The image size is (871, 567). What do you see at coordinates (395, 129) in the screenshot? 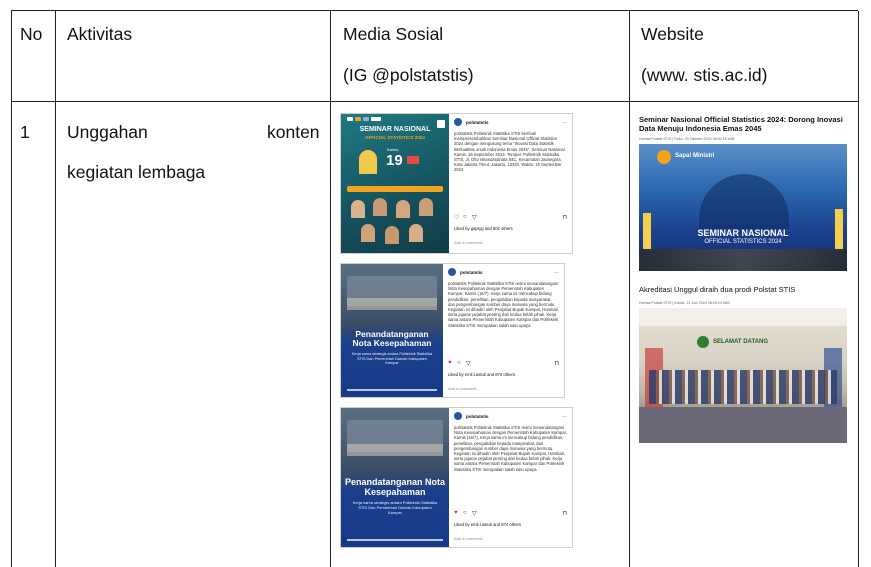
I see `seminar-poster-title: SEMINAR NASIONAL` at bounding box center [395, 129].